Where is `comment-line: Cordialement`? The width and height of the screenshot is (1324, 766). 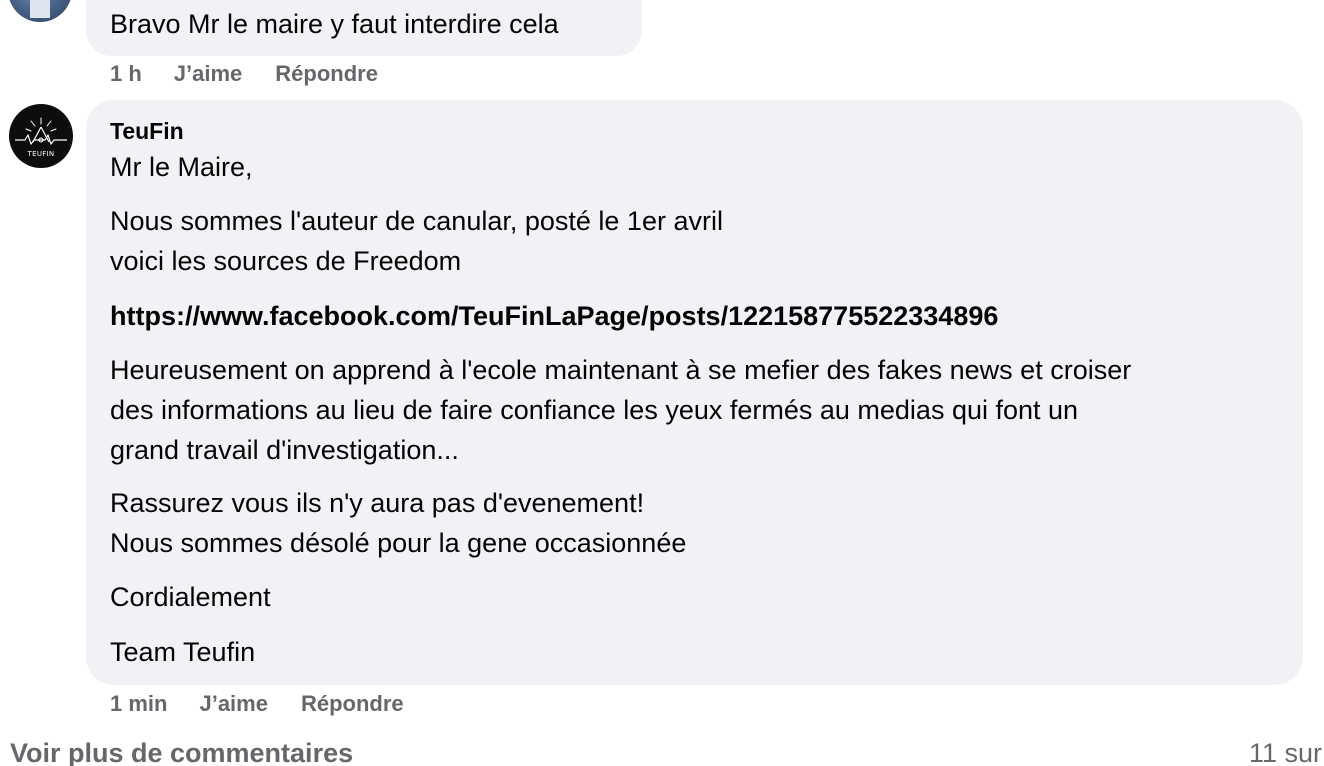 comment-line: Cordialement is located at coordinates (190, 597).